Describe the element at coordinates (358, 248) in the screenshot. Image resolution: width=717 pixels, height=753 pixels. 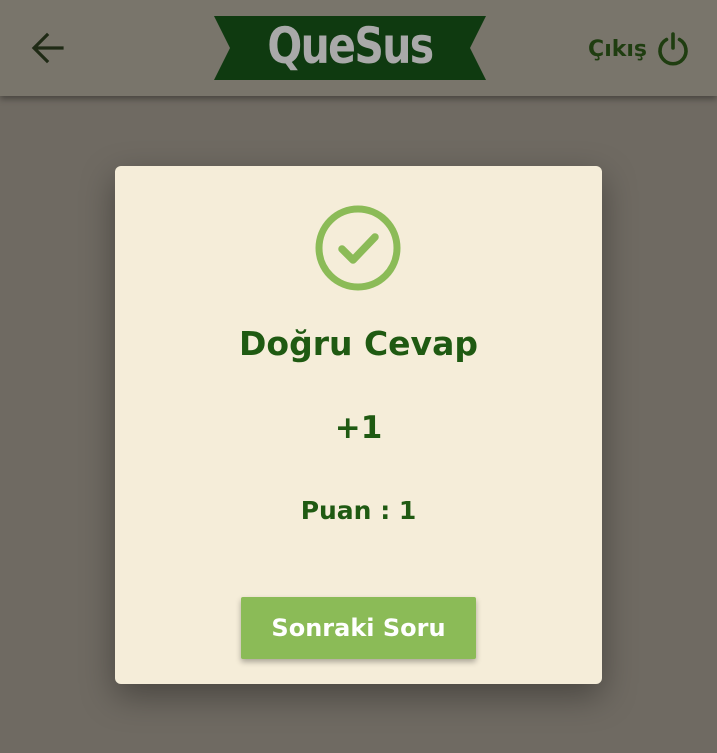
I see `check-circle-icon` at that location.